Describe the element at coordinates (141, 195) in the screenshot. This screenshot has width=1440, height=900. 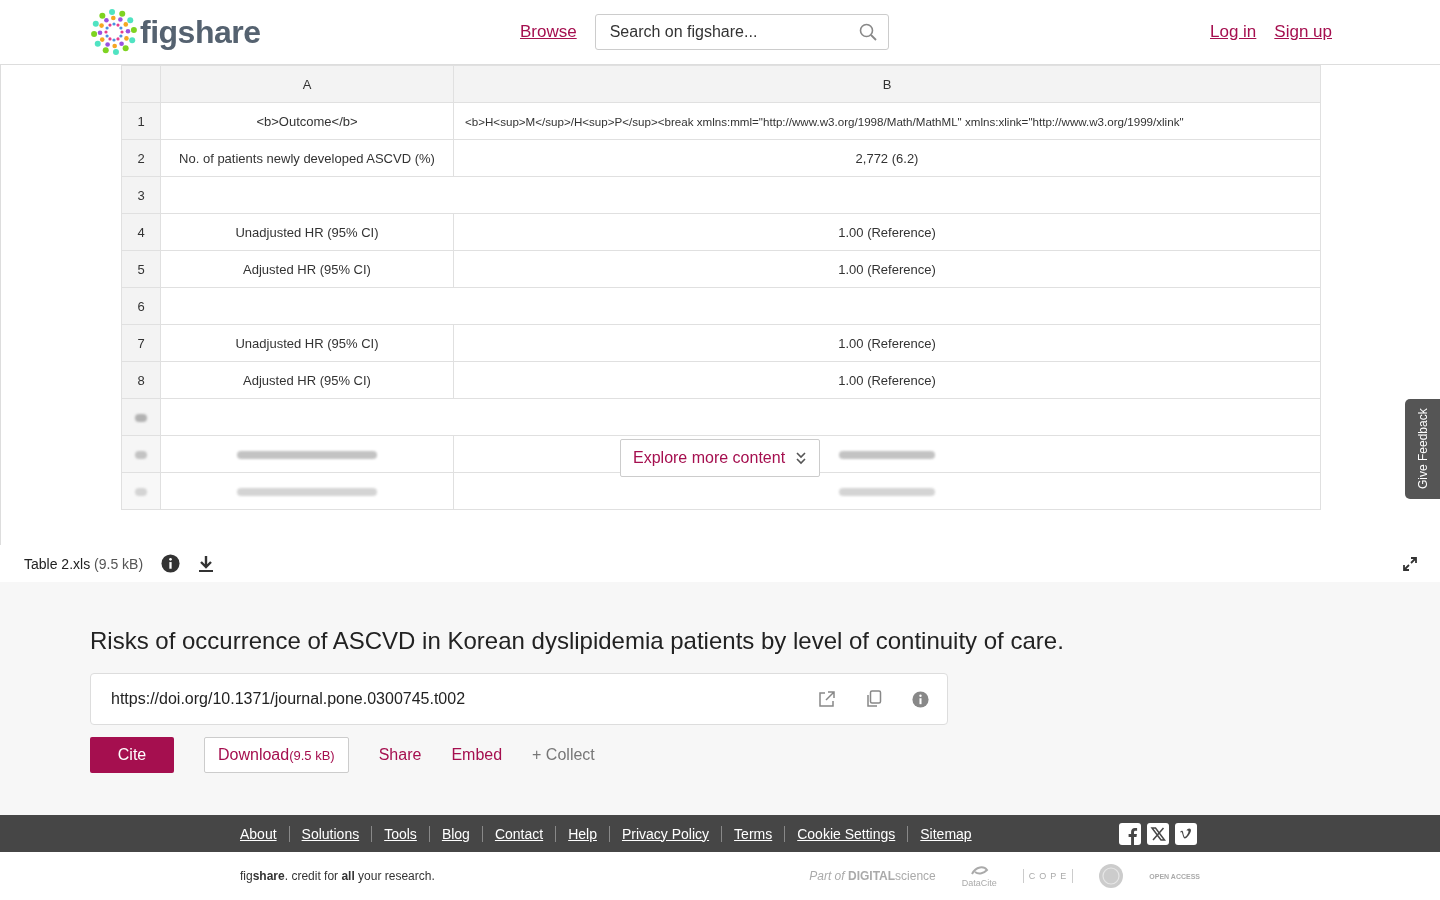
I see `row-number: 3` at that location.